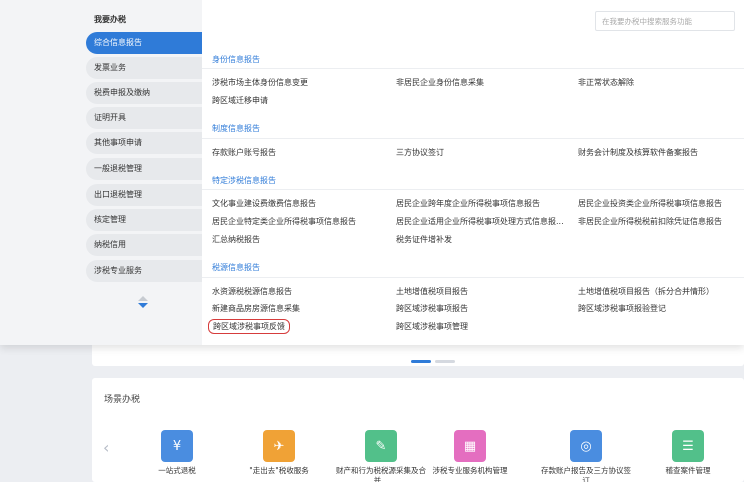 This screenshot has height=482, width=744. What do you see at coordinates (144, 143) in the screenshot?
I see `sidebar-item-other-application: 其他事项申请` at bounding box center [144, 143].